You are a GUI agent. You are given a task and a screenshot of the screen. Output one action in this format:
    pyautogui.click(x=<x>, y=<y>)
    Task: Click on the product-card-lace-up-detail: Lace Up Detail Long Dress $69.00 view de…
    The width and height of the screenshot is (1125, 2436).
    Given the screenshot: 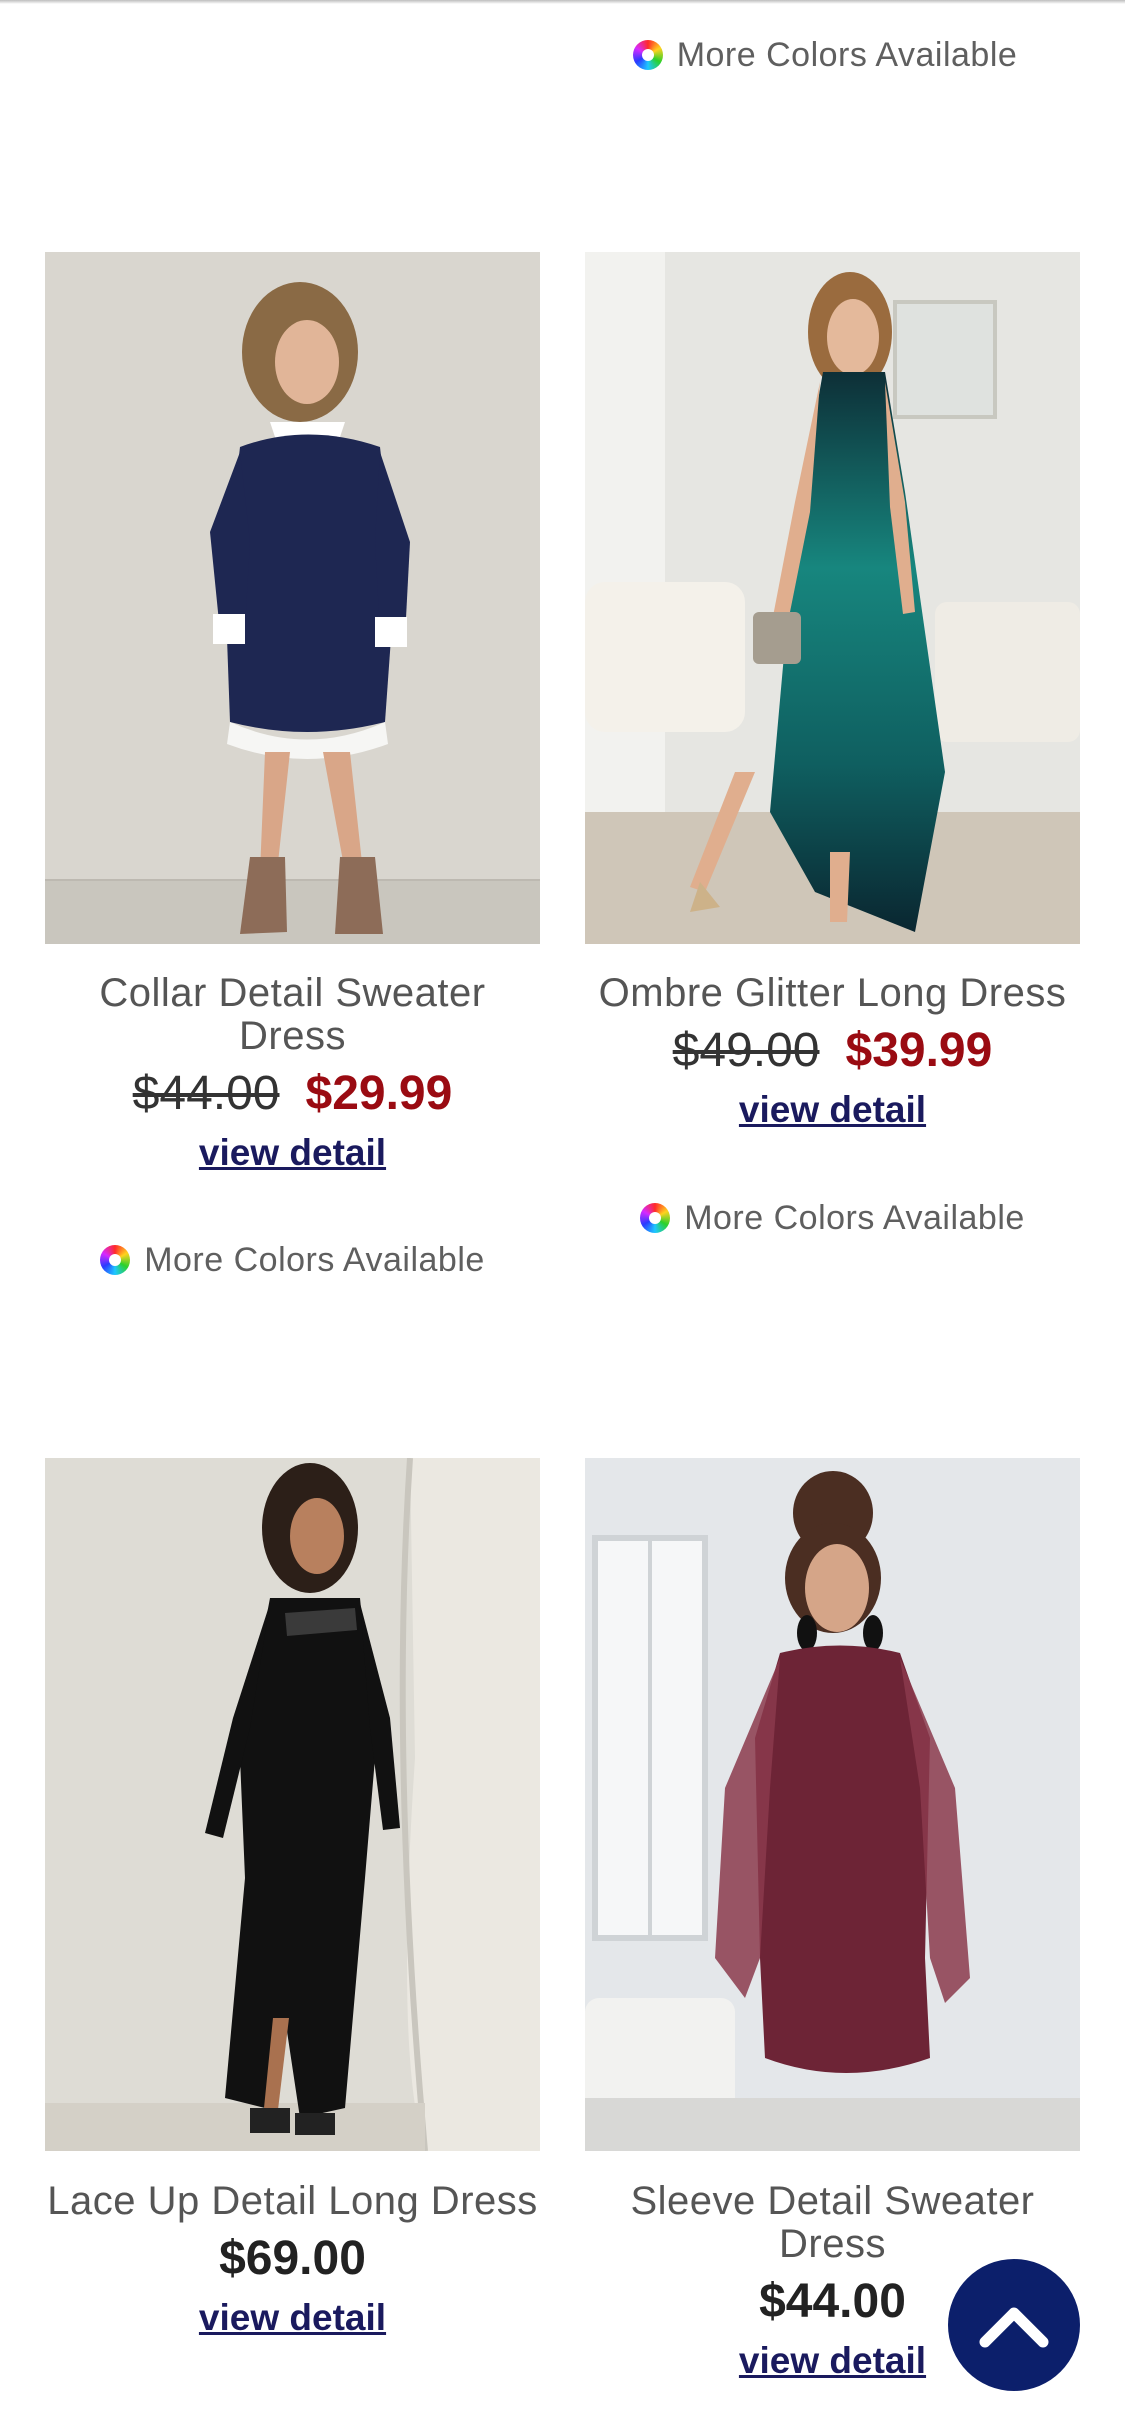 What is the action you would take?
    pyautogui.click(x=292, y=2261)
    